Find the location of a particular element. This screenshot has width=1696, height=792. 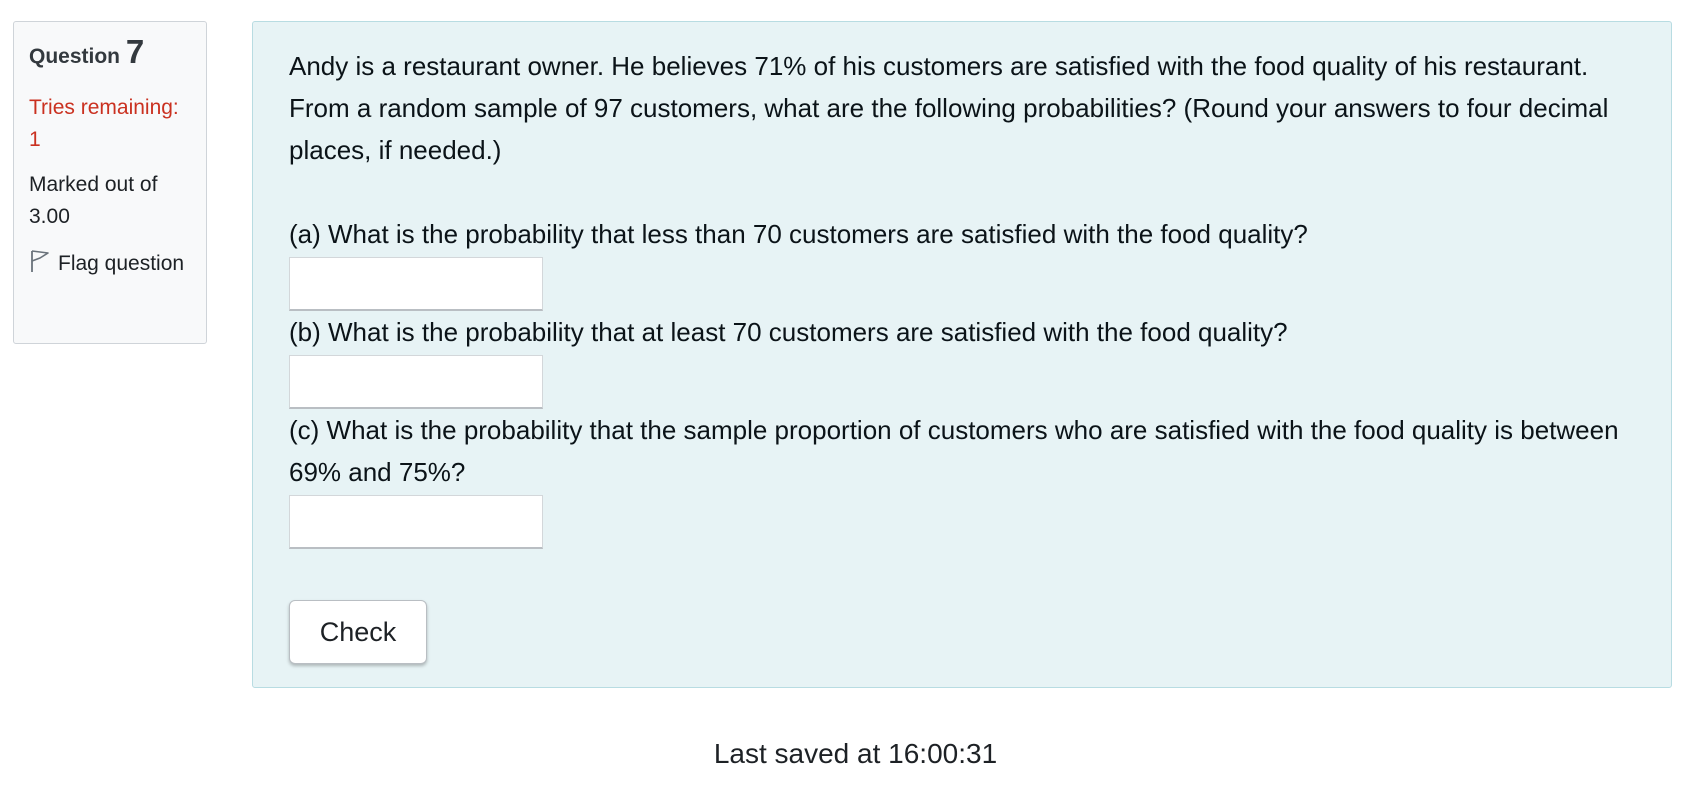

check-button: Check is located at coordinates (358, 632).